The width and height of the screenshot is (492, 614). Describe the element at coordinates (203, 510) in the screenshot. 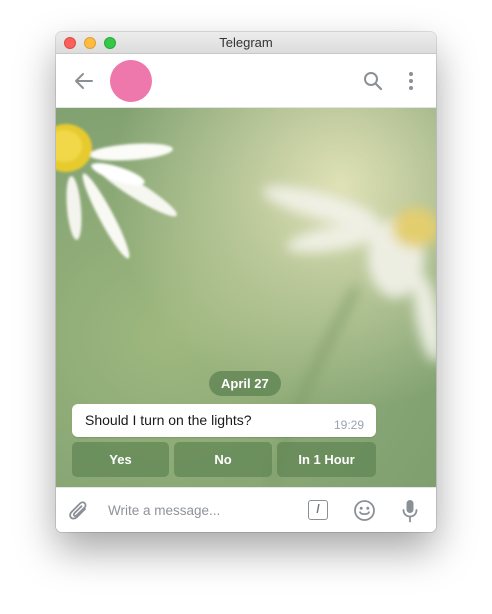

I see `message-input` at that location.